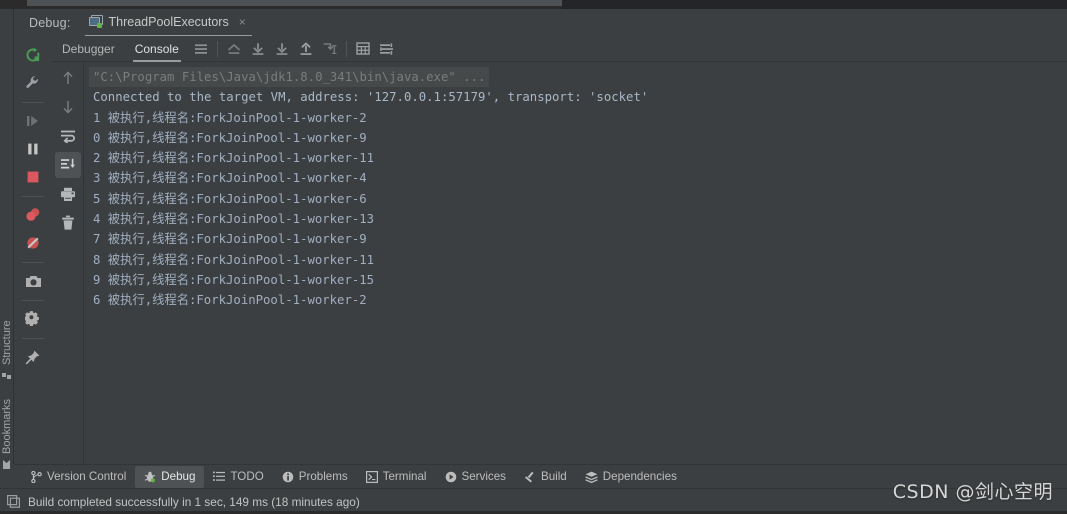 The width and height of the screenshot is (1067, 514). Describe the element at coordinates (387, 49) in the screenshot. I see `settings-lines-button` at that location.